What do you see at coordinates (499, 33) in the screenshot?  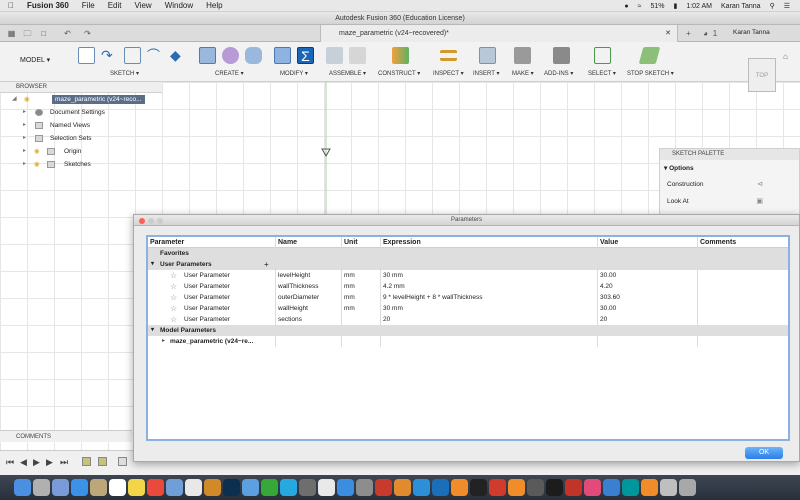 I see `tab-document: maze_parametric (v24~recovered)* ✕` at bounding box center [499, 33].